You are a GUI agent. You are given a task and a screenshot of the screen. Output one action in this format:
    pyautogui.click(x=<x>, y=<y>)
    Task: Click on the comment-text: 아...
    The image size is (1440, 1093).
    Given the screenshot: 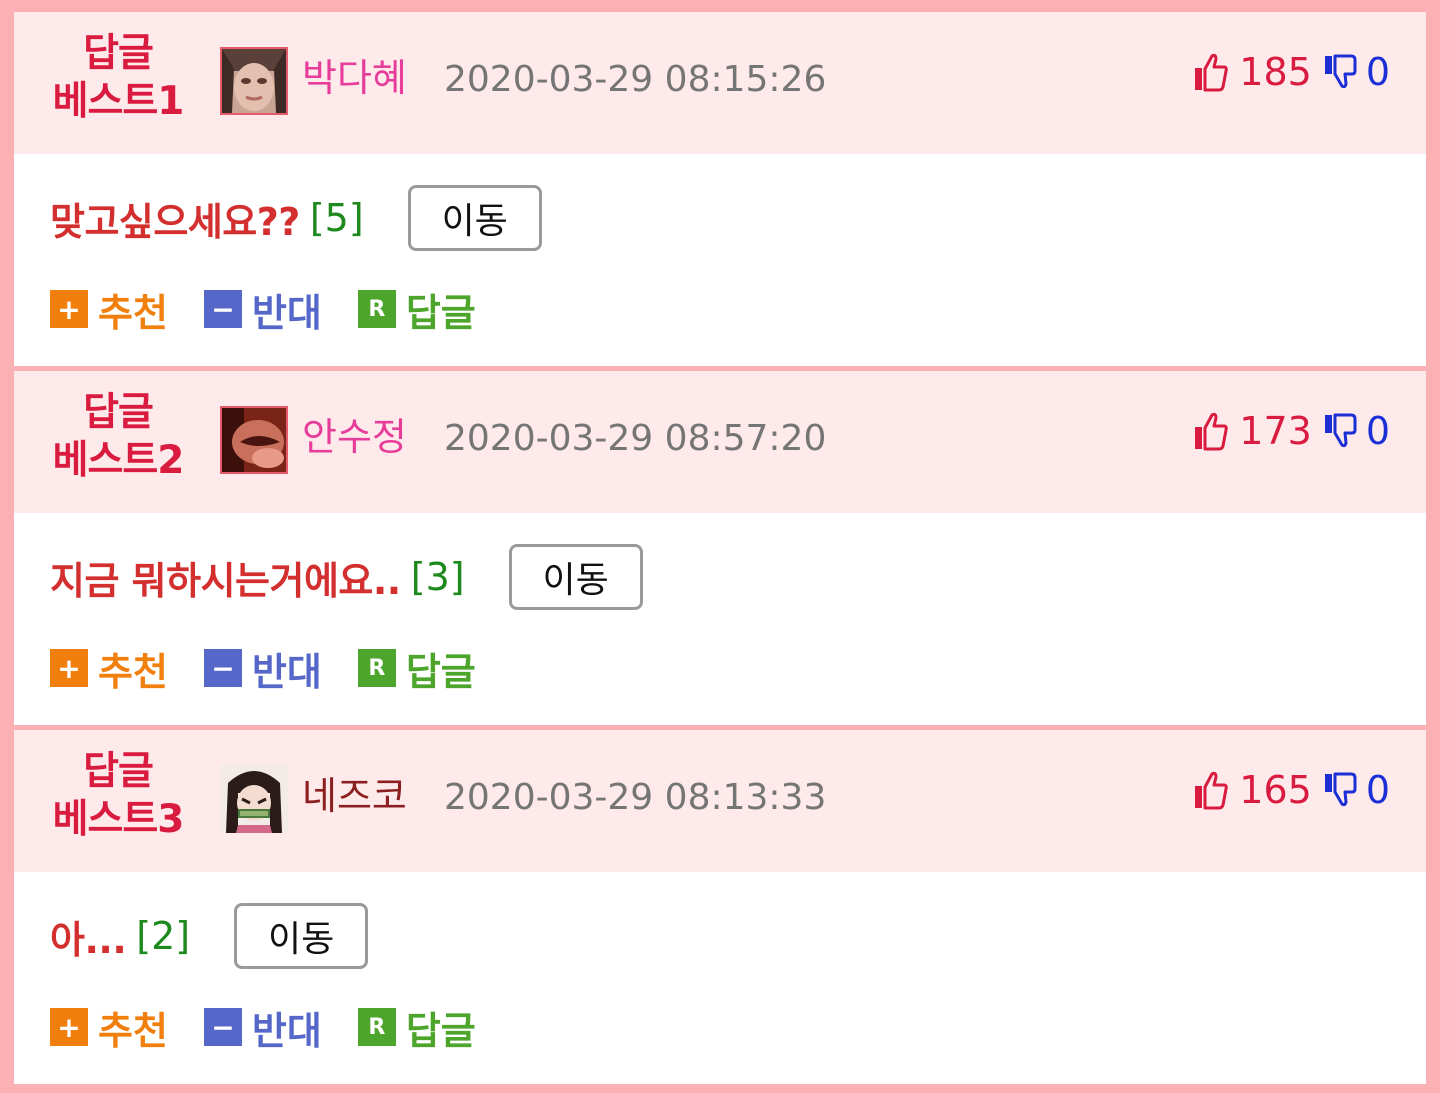 What is the action you would take?
    pyautogui.click(x=88, y=936)
    